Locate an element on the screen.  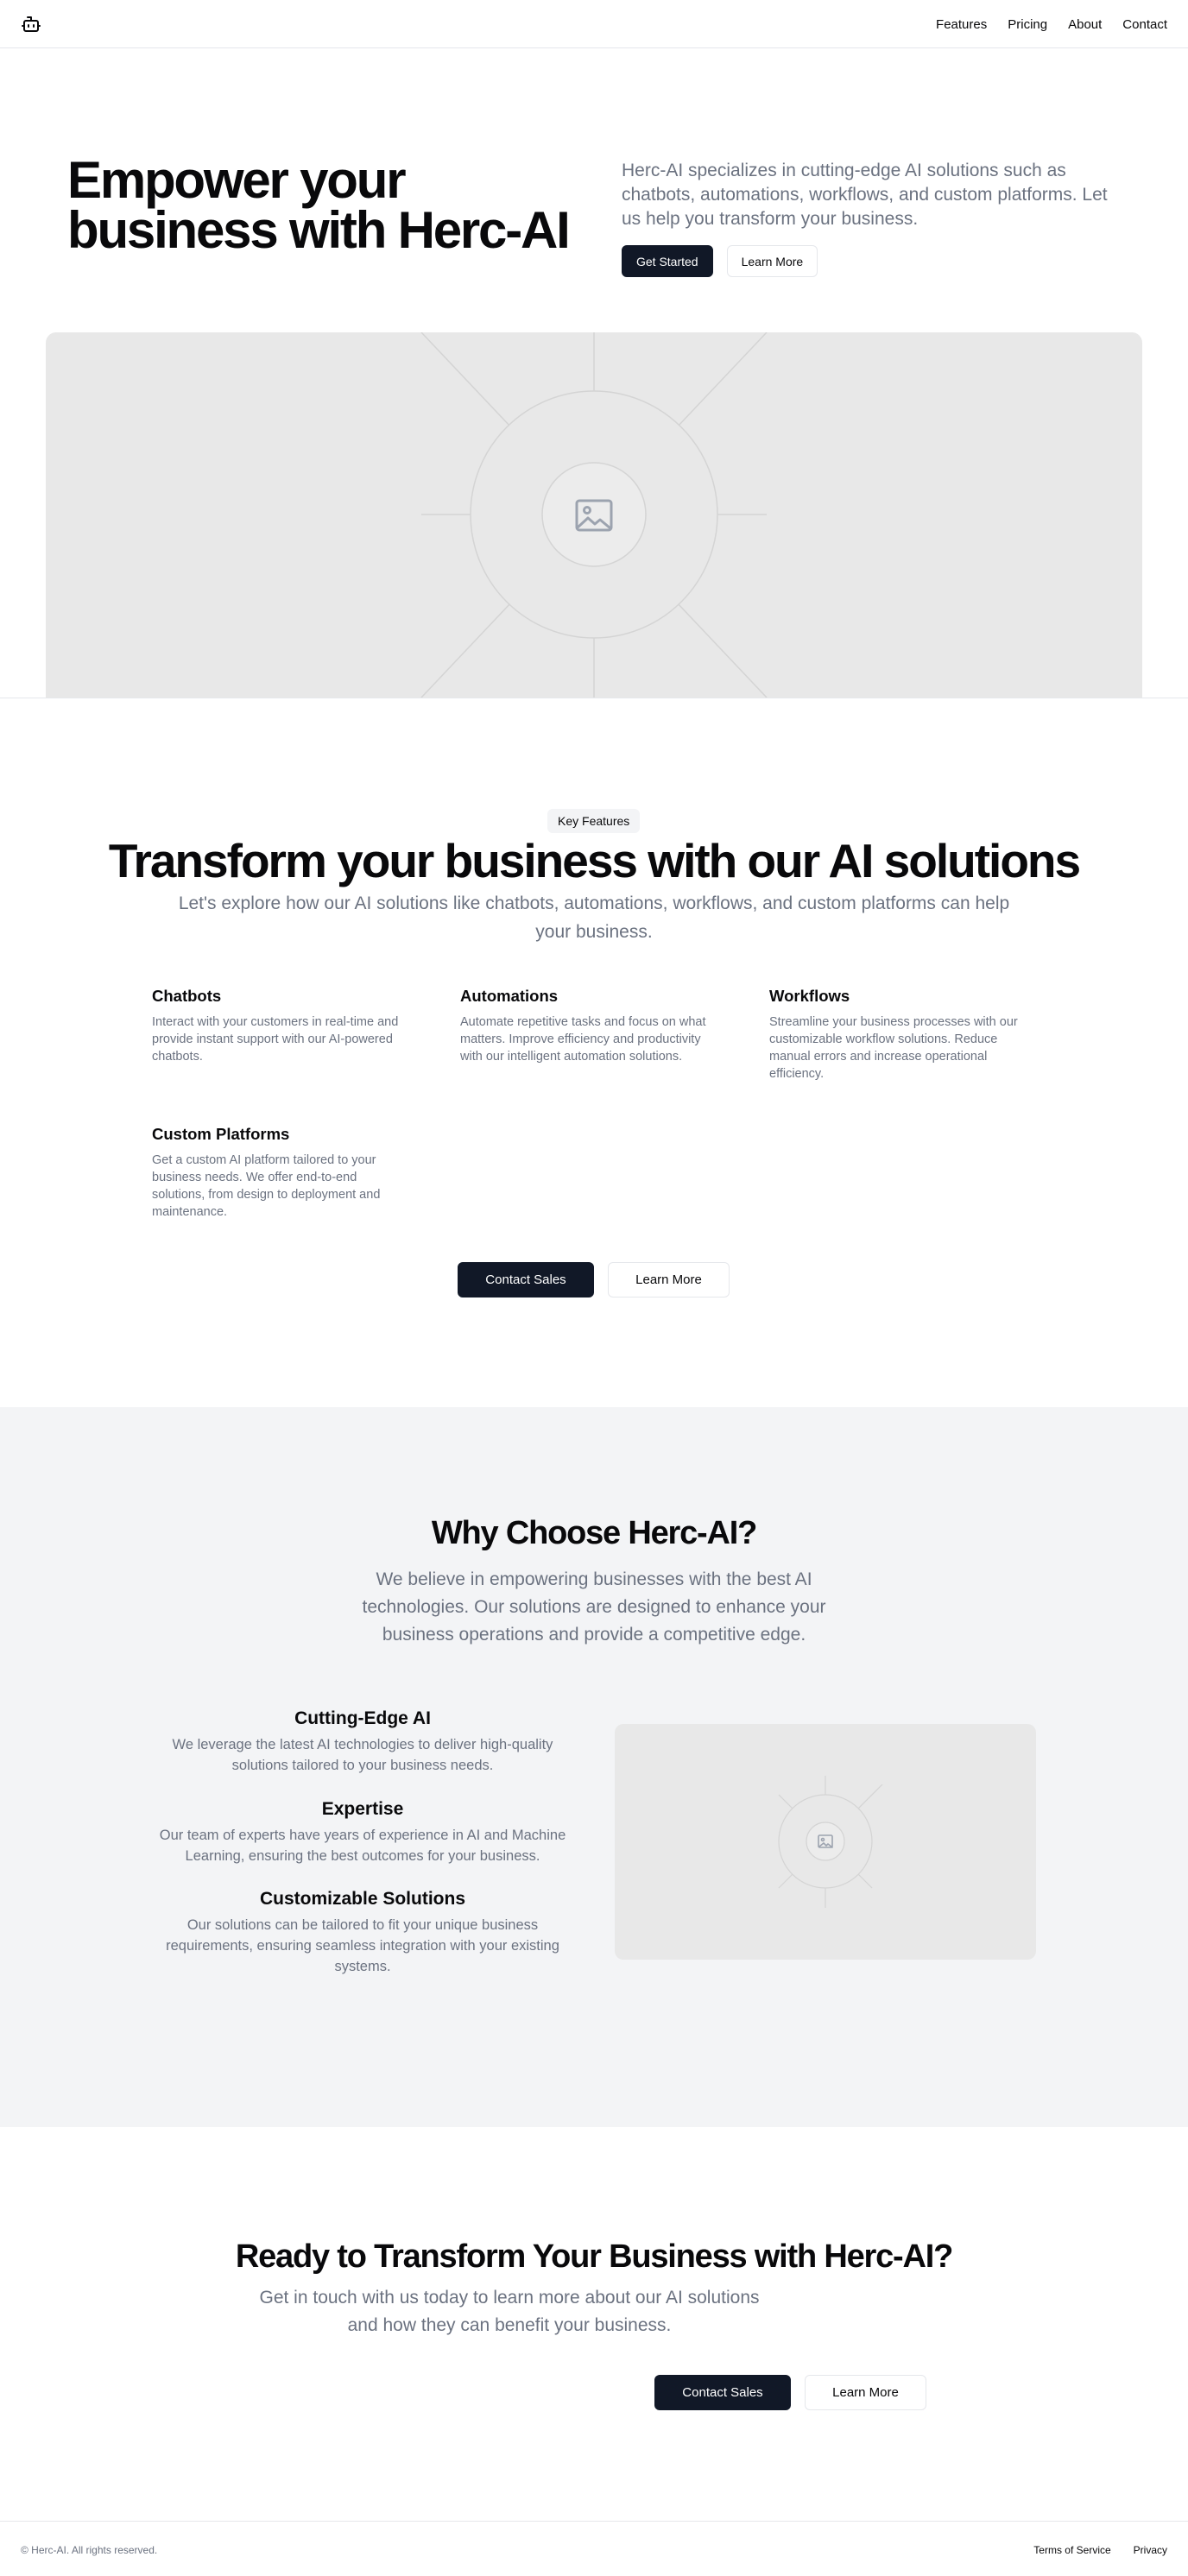
features-actions: Contact Sales Learn More is located at coordinates (594, 1279).